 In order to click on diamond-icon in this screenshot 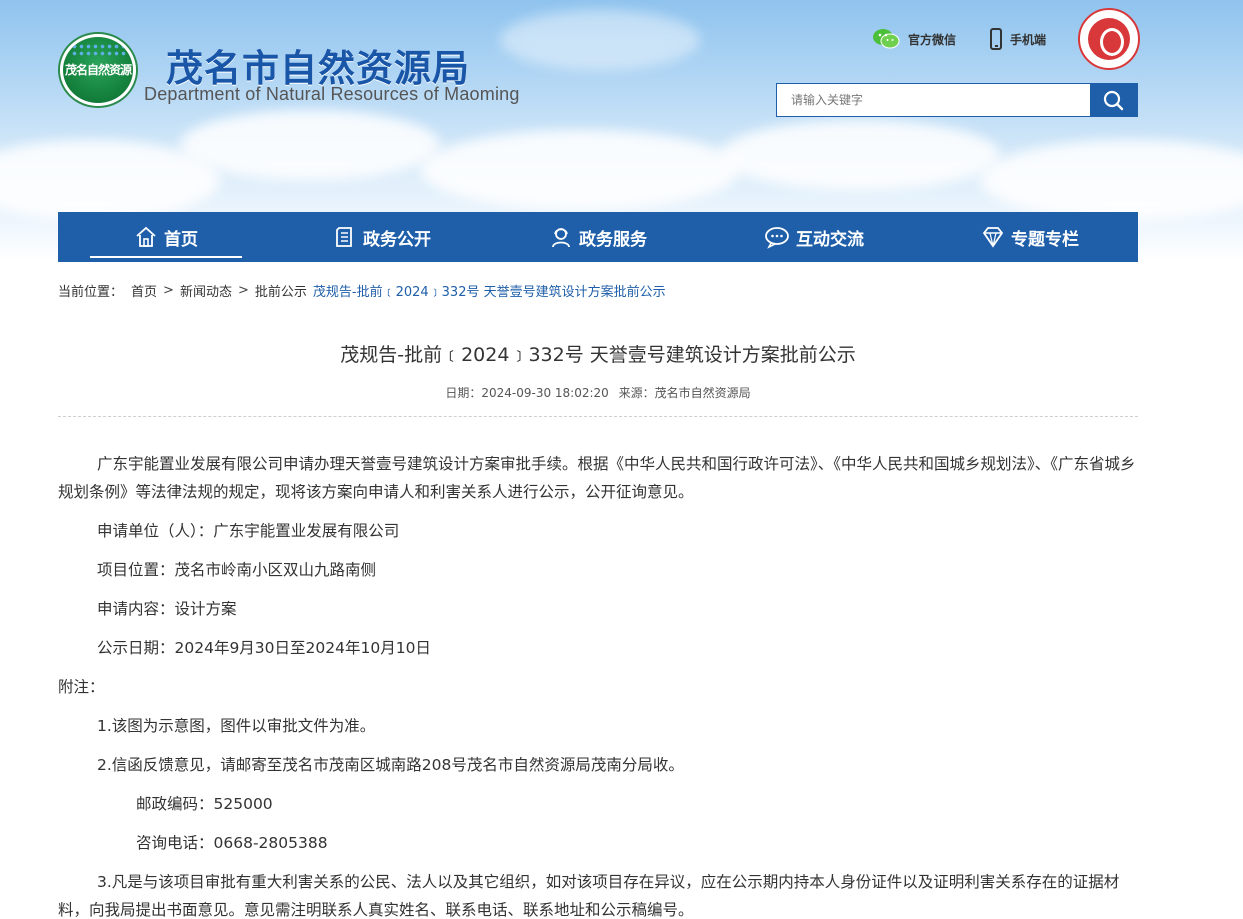, I will do `click(993, 237)`.